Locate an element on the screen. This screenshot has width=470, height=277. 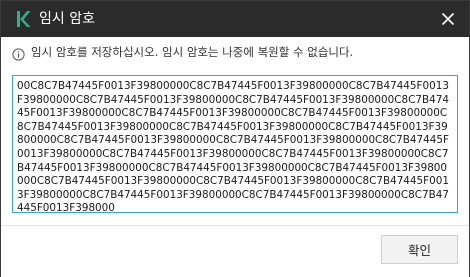
info-icon is located at coordinates (18, 53).